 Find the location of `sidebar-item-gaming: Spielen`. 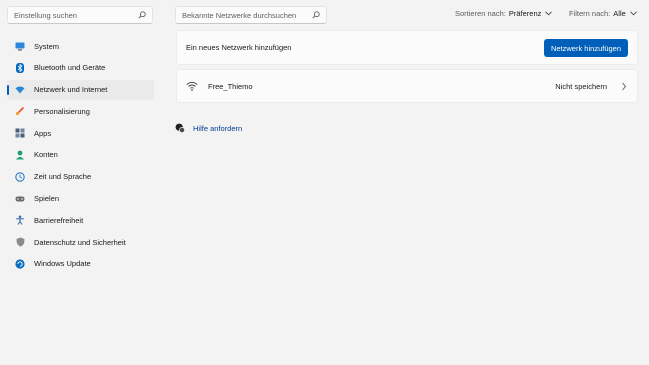

sidebar-item-gaming: Spielen is located at coordinates (80, 199).